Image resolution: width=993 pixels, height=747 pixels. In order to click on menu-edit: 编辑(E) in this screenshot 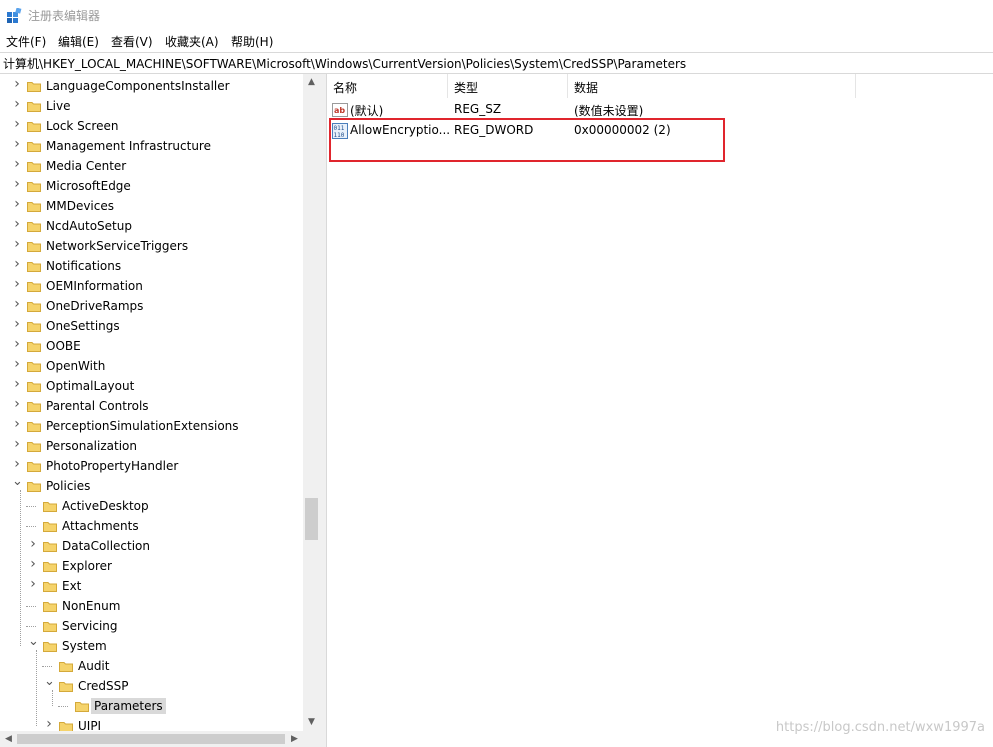, I will do `click(78, 41)`.